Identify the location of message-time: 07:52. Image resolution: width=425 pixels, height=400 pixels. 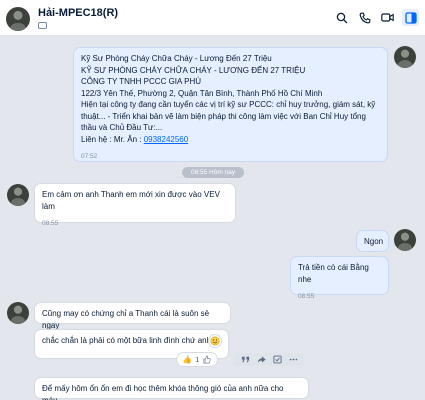
(89, 156).